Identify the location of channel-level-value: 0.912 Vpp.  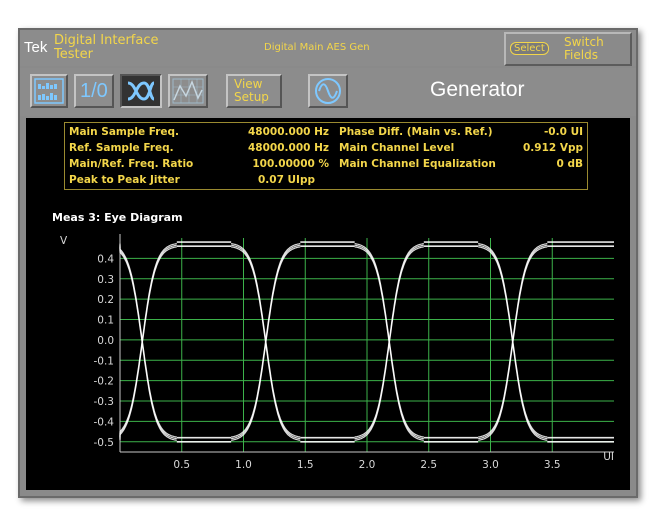
(552, 148).